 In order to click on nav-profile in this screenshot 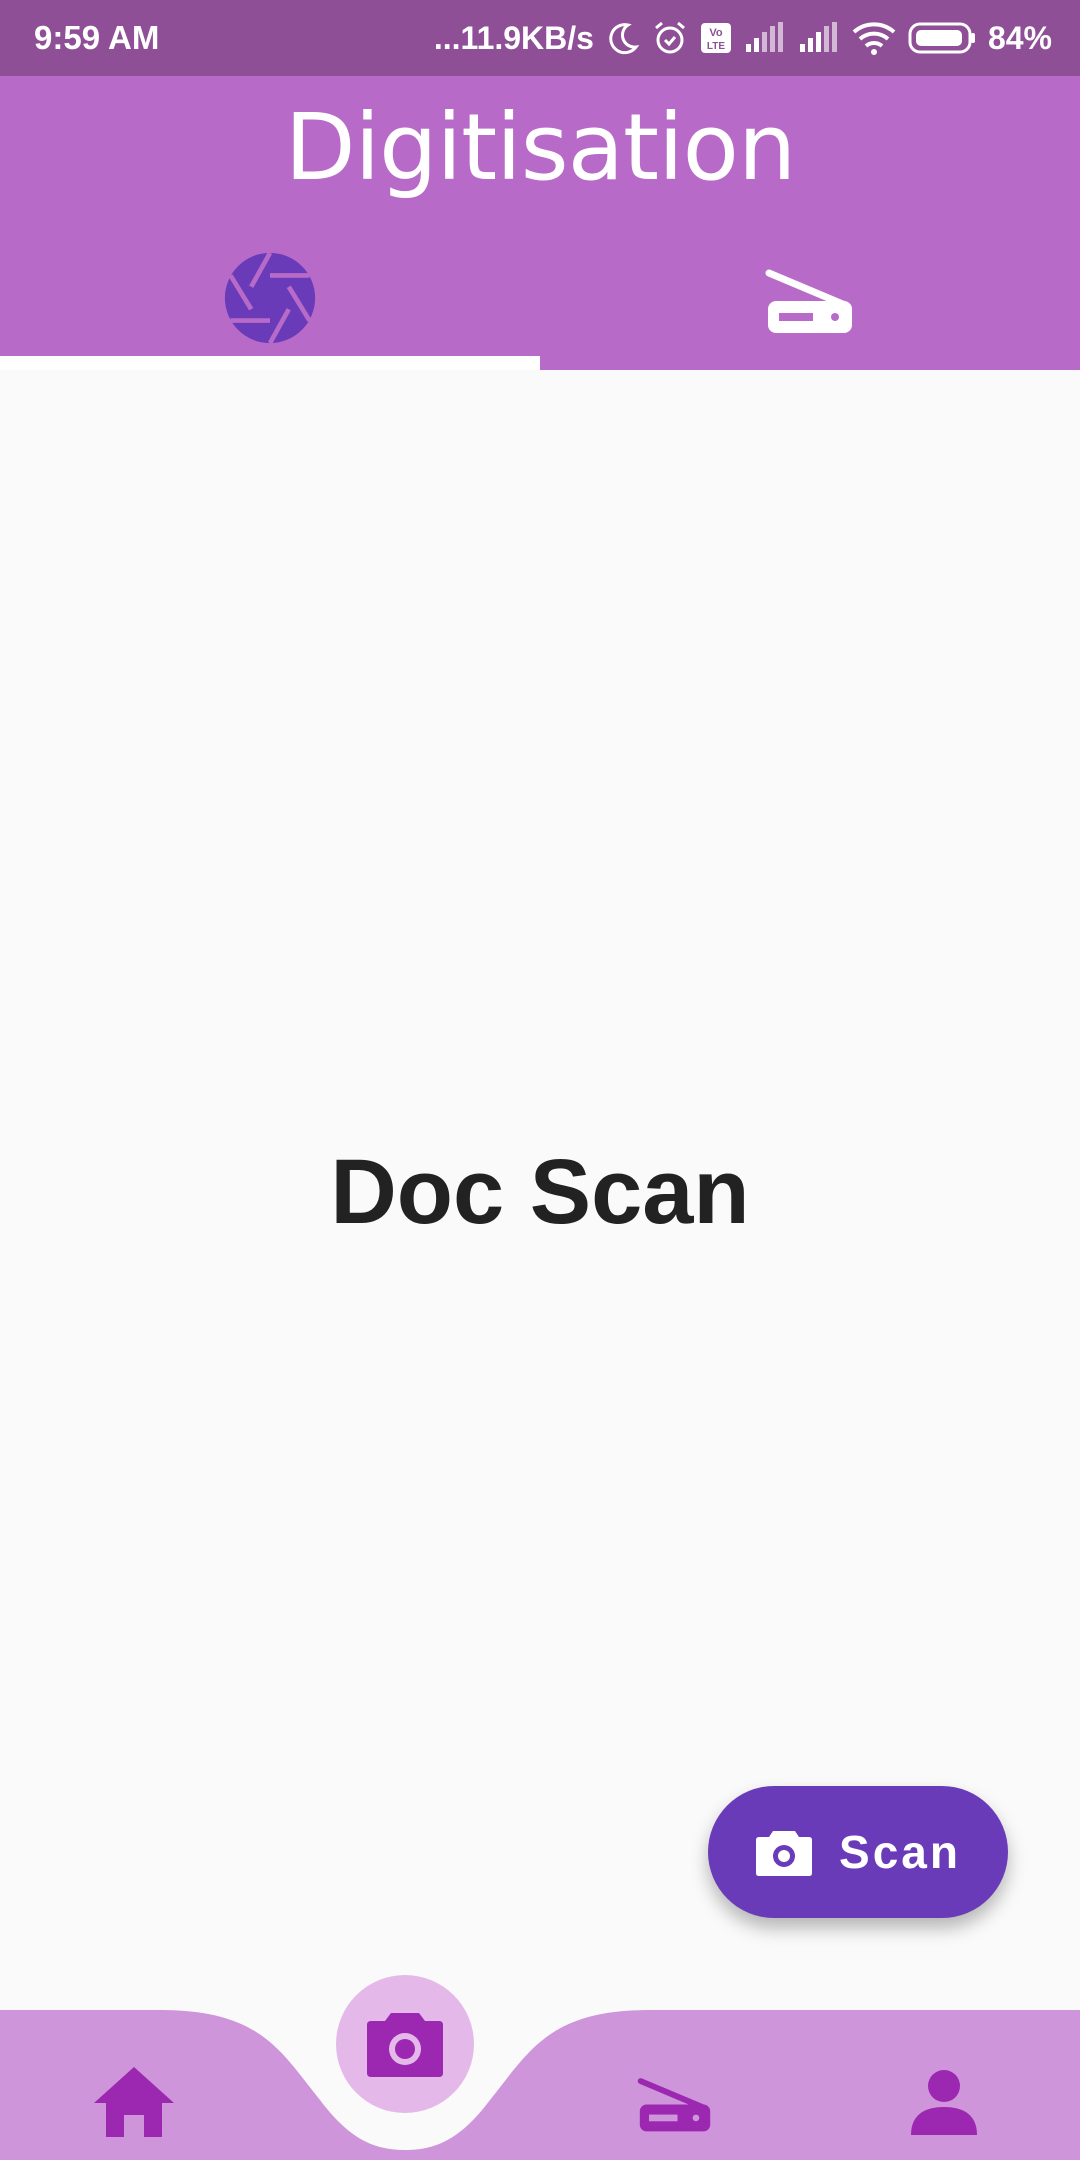, I will do `click(944, 2102)`.